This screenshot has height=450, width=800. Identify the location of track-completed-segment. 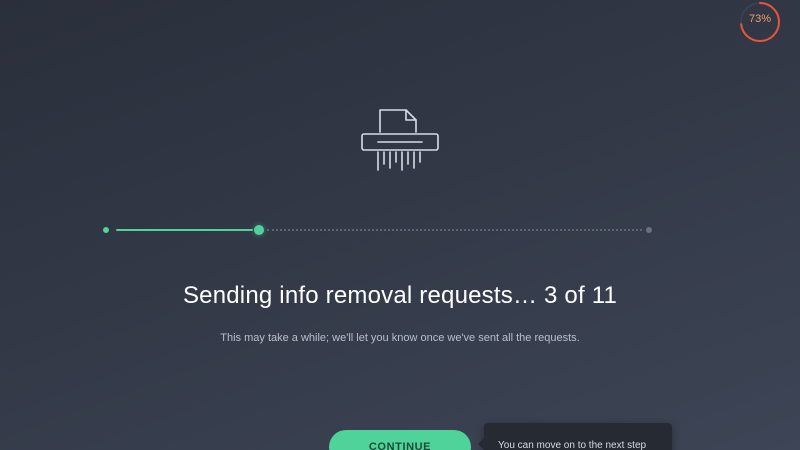
(185, 230).